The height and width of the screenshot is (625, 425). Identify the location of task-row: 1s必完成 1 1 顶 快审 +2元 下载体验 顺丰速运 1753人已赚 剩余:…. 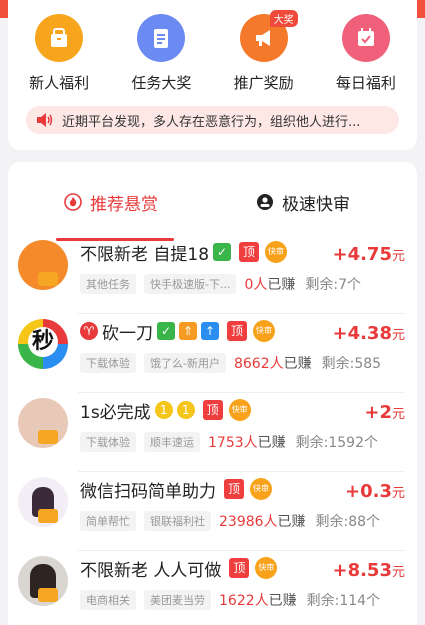
(212, 433).